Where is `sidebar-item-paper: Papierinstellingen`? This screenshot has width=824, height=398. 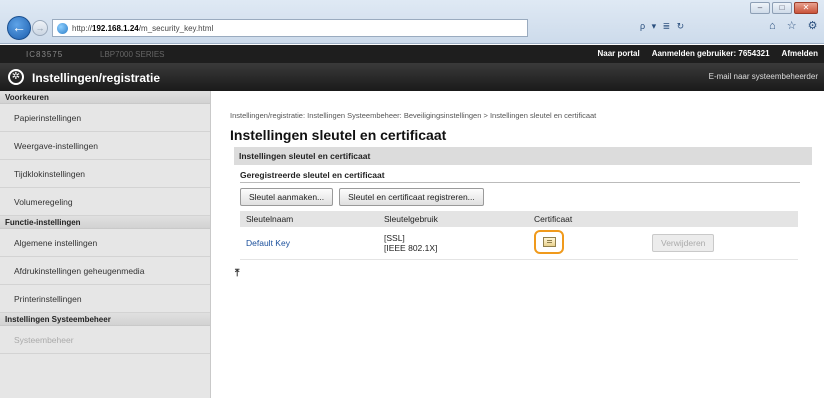
sidebar-item-paper: Papierinstellingen is located at coordinates (105, 118).